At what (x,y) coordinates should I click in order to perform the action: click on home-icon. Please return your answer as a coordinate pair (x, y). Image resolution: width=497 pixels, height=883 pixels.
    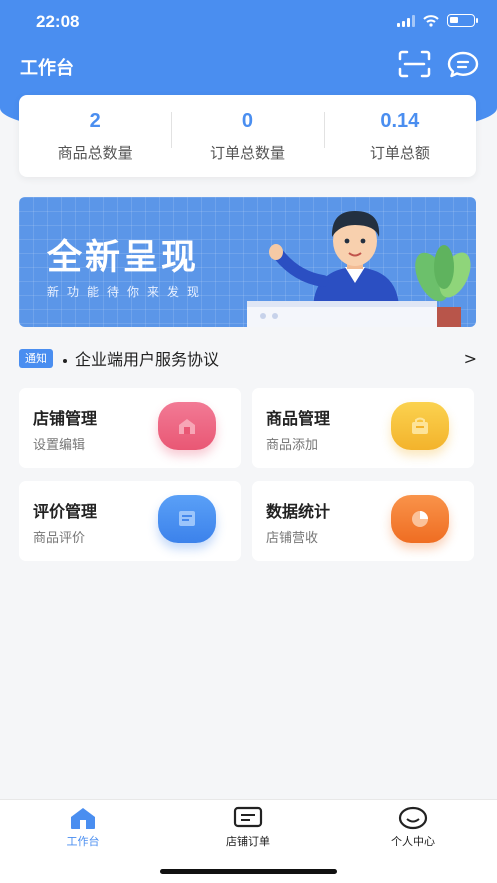
    Looking at the image, I should click on (83, 818).